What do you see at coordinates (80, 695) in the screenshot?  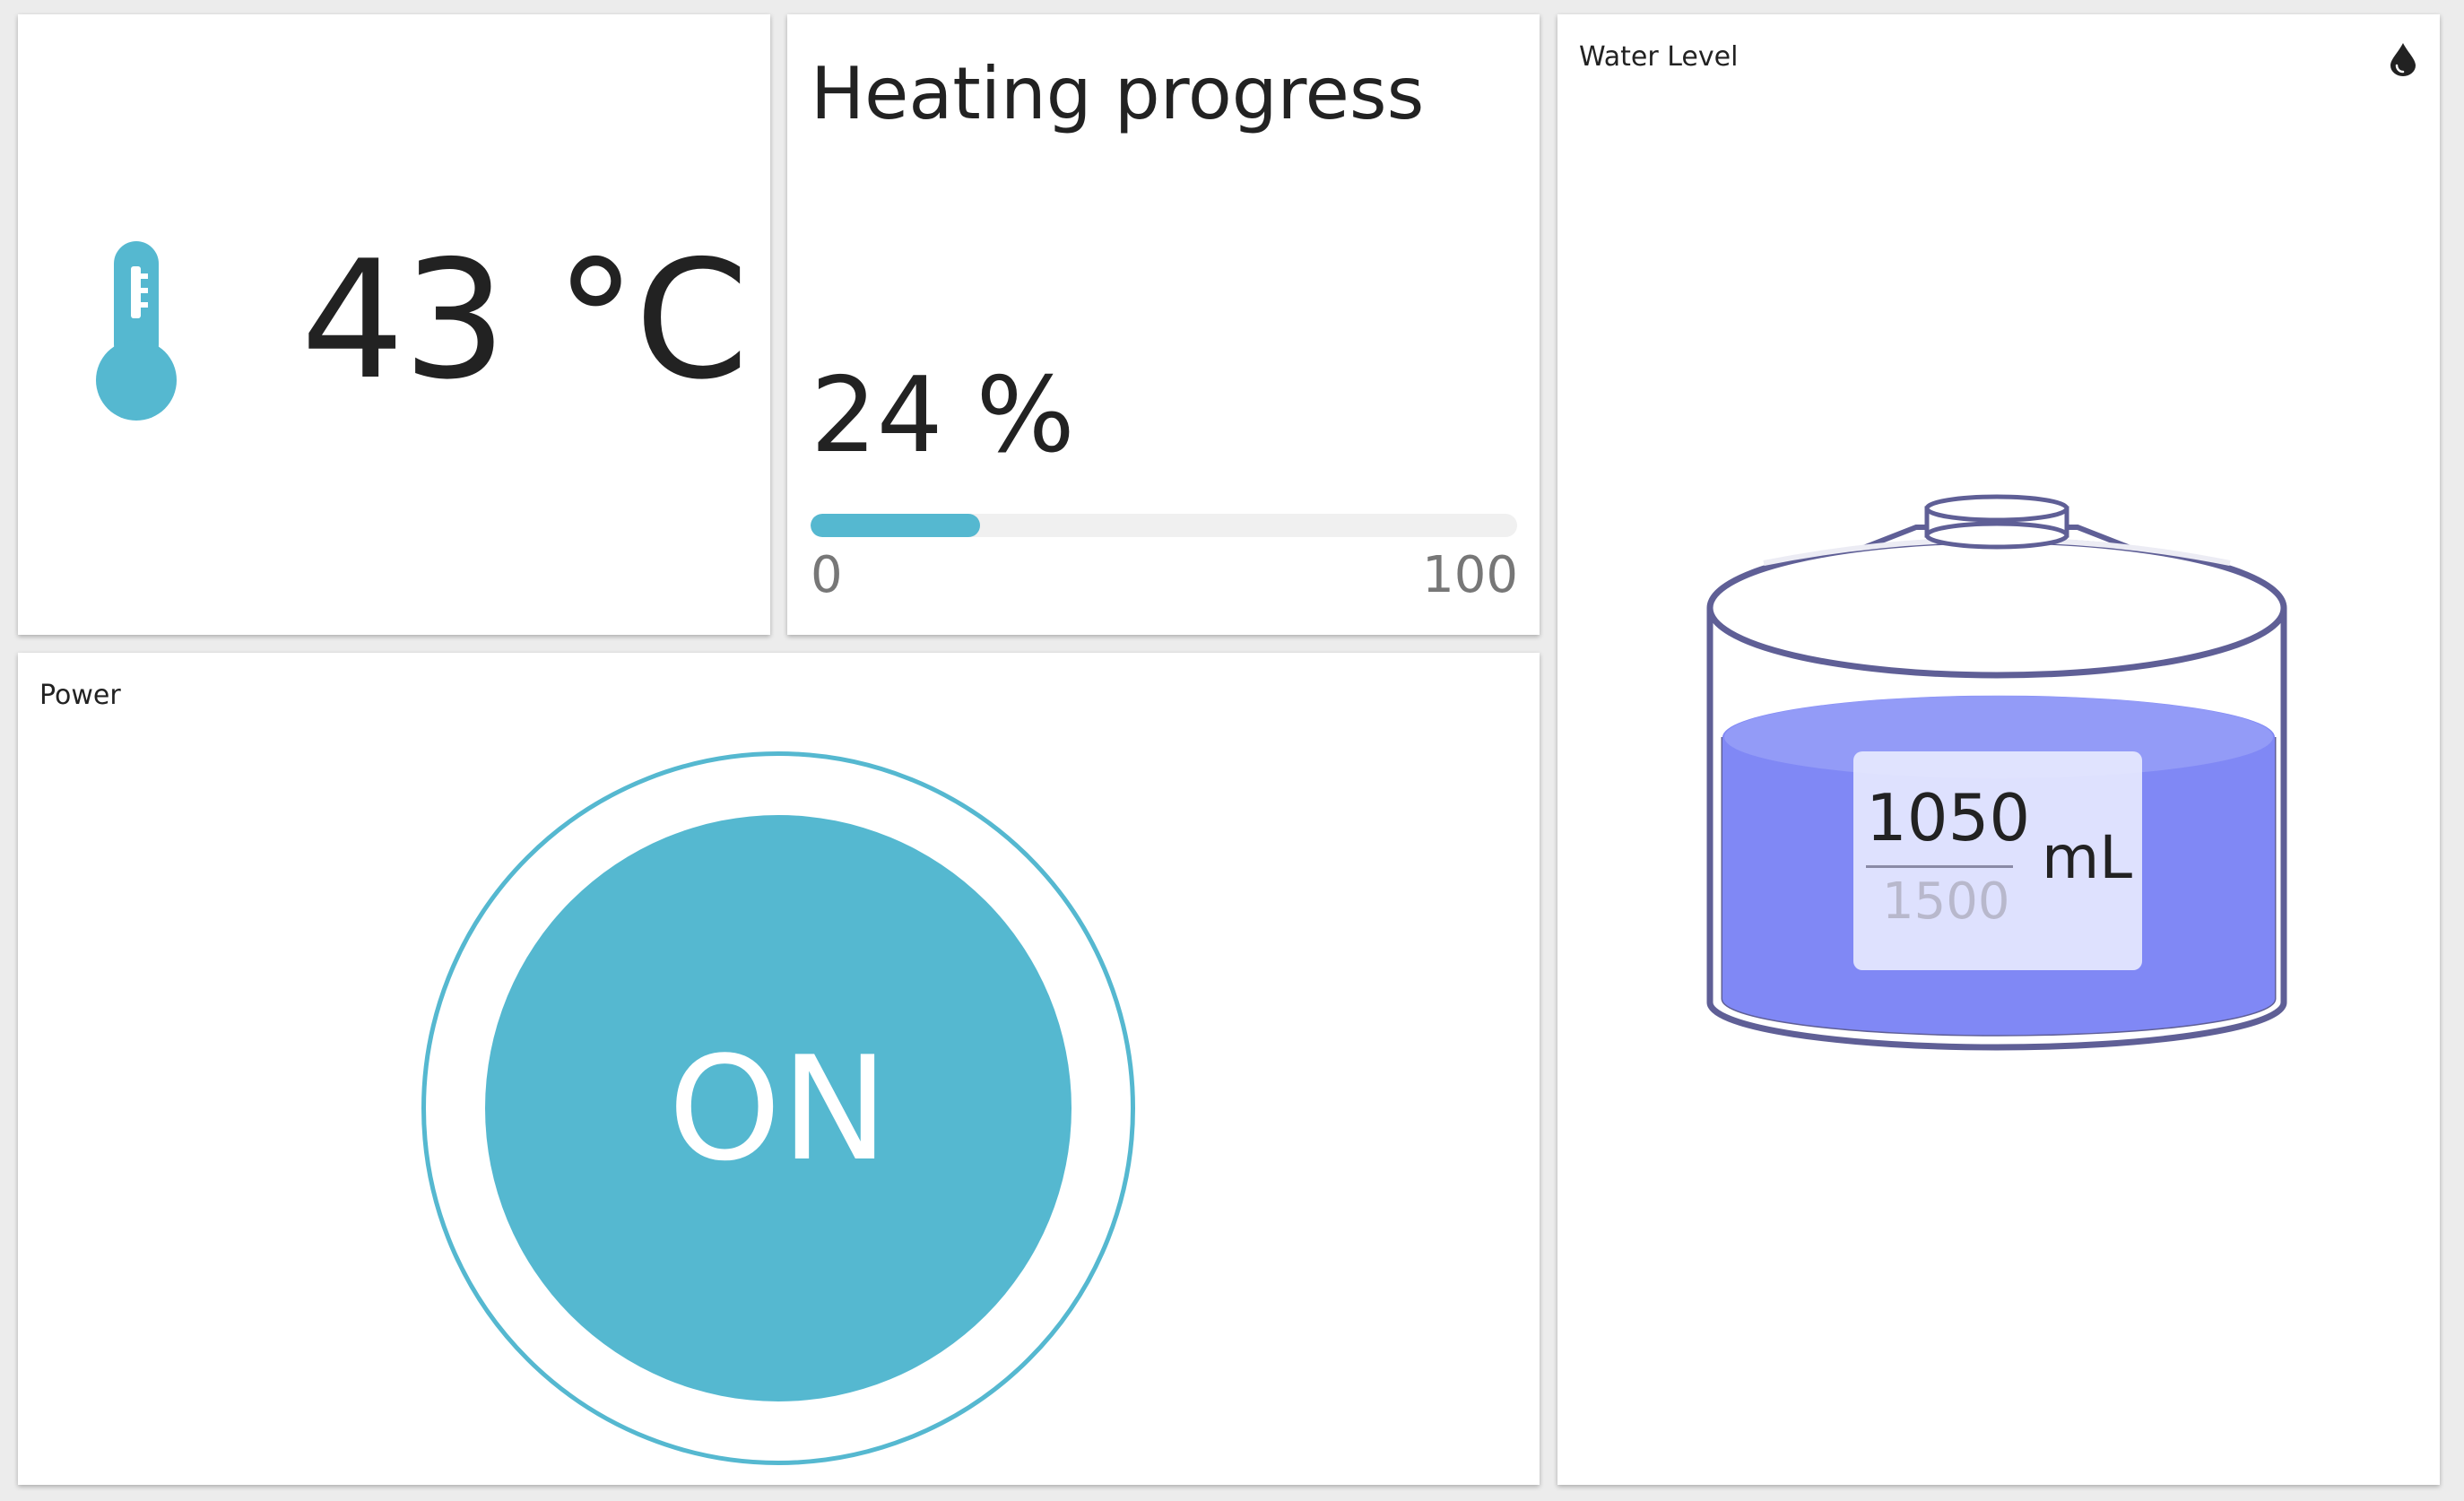 I see `power-title: Power` at bounding box center [80, 695].